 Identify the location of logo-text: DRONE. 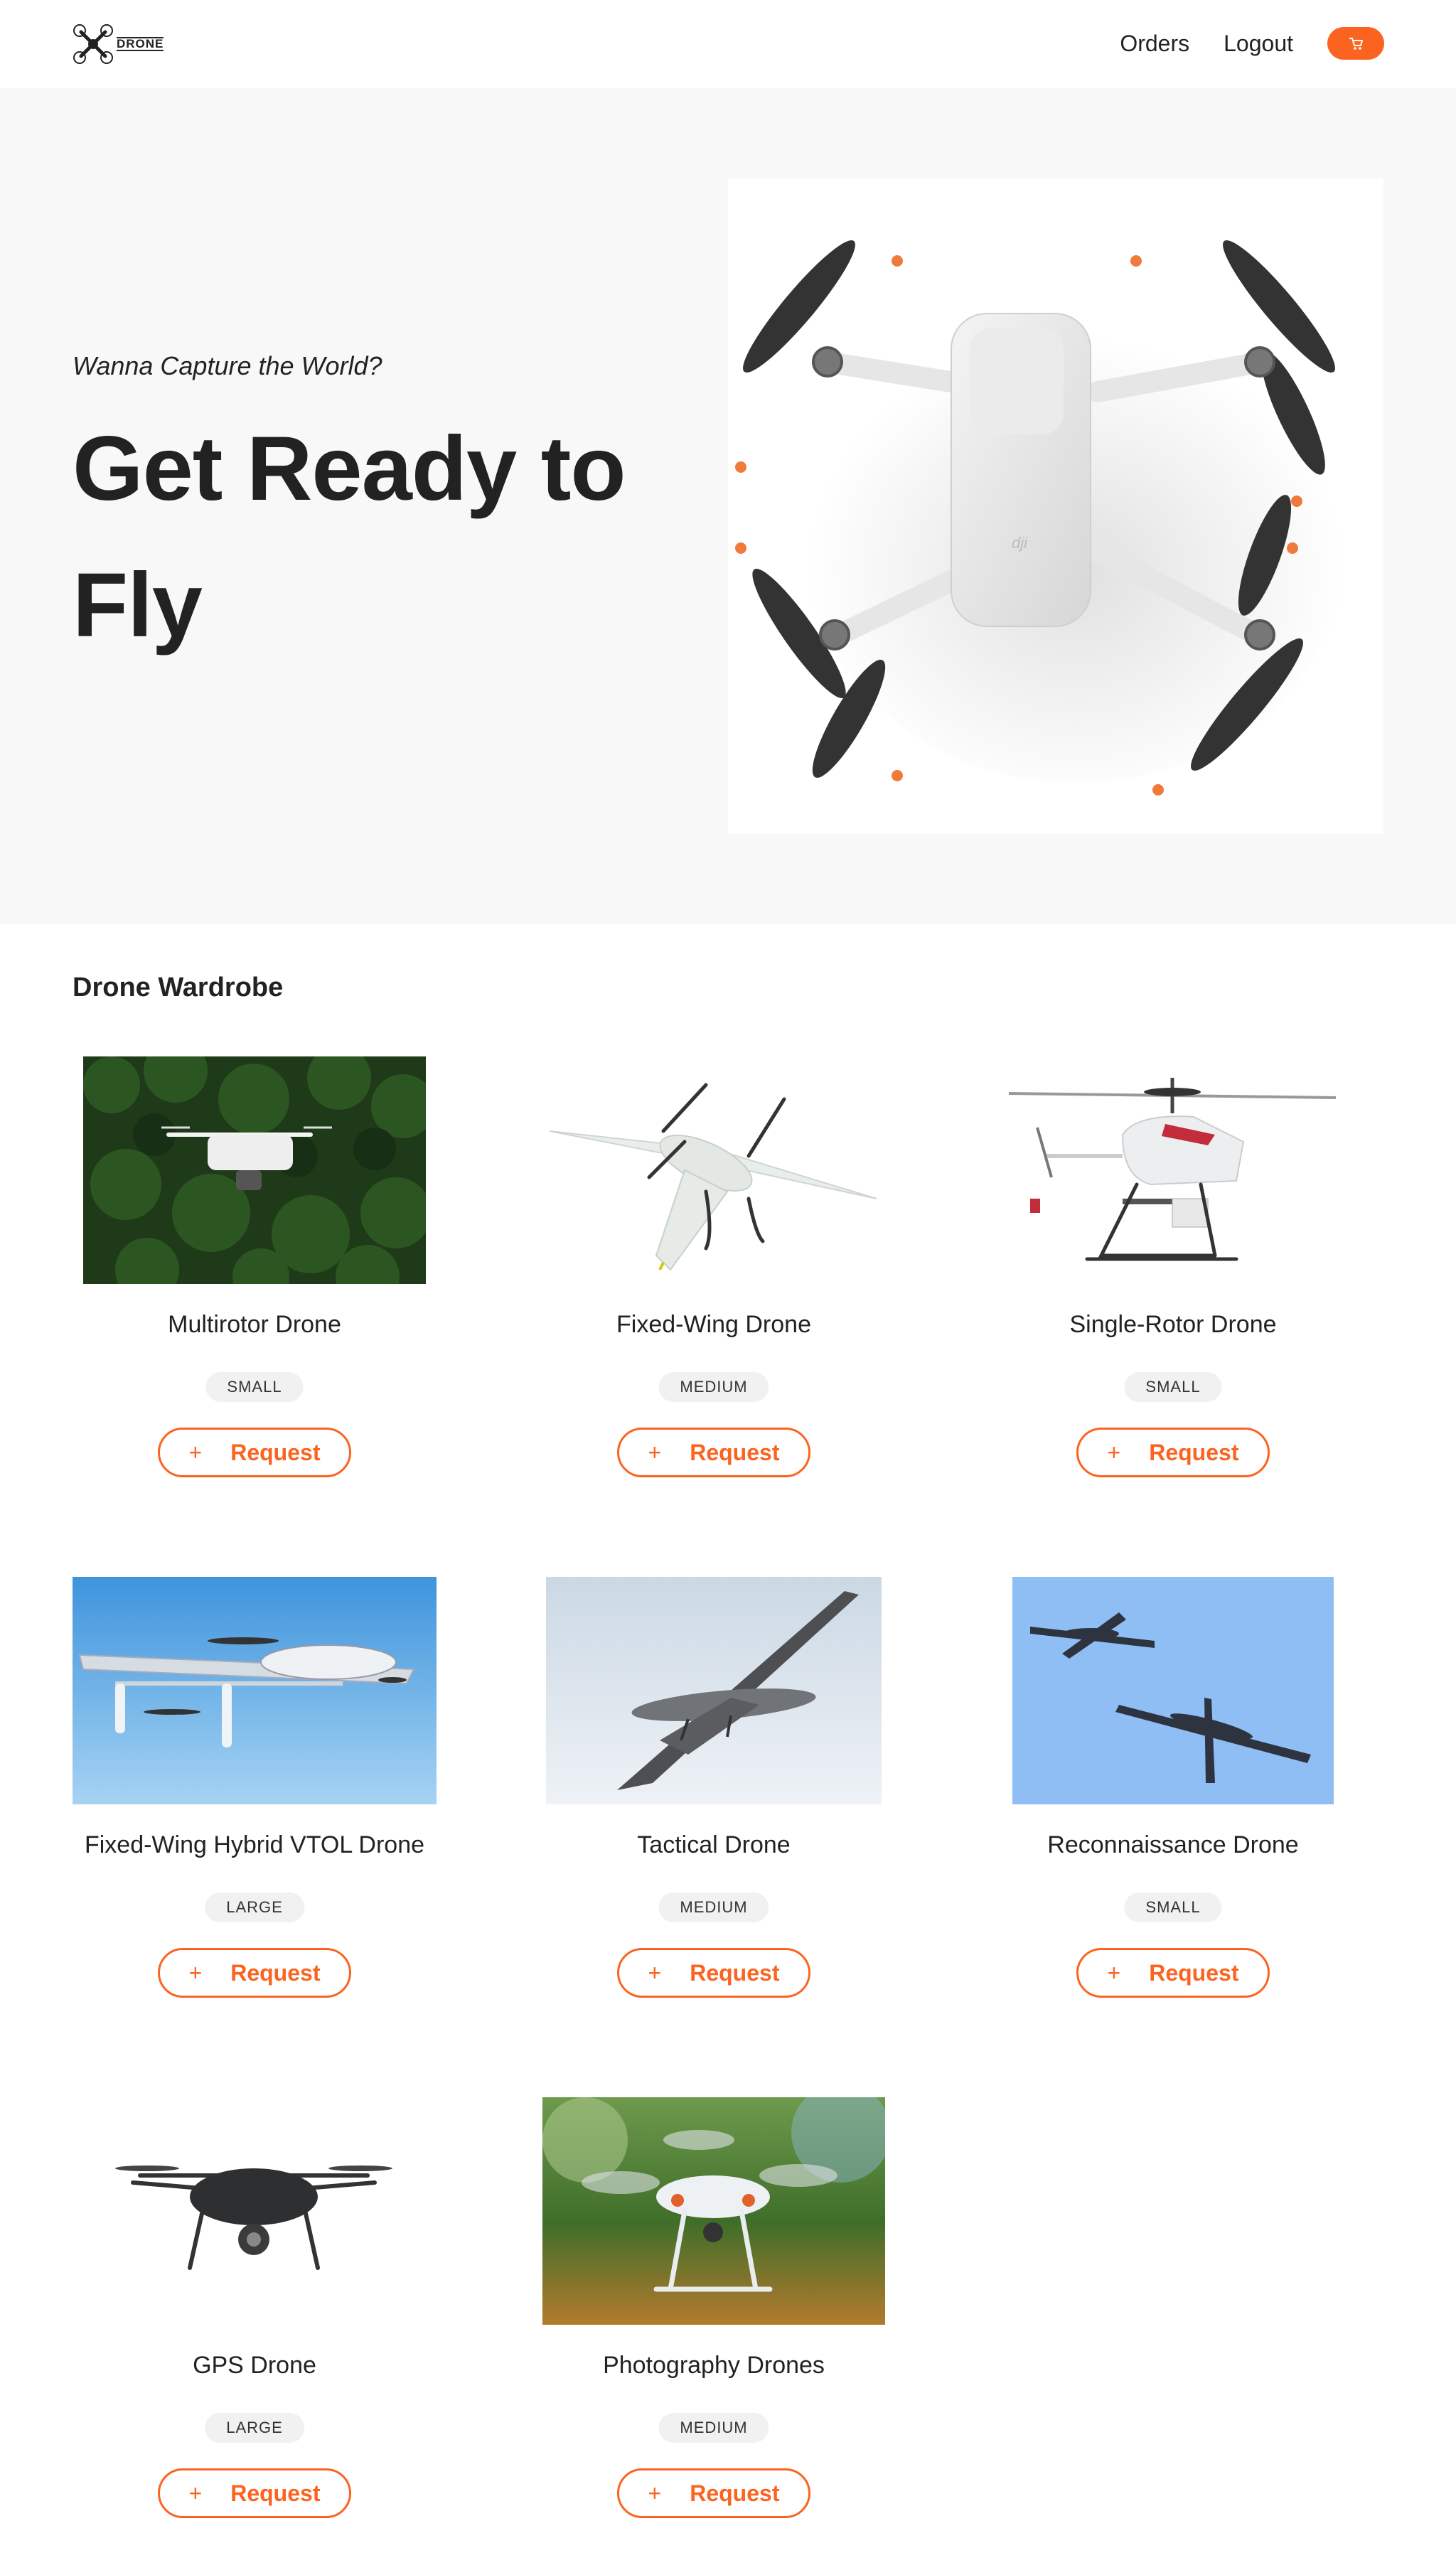
(140, 44).